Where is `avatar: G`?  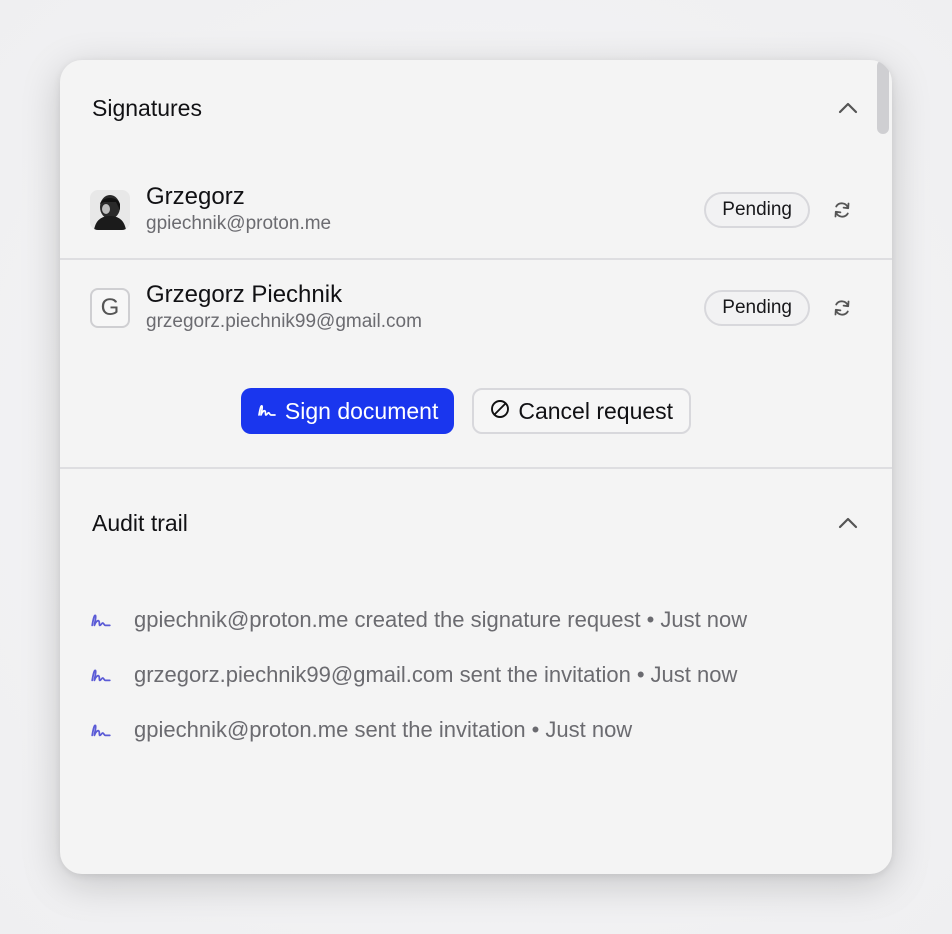 avatar: G is located at coordinates (110, 308).